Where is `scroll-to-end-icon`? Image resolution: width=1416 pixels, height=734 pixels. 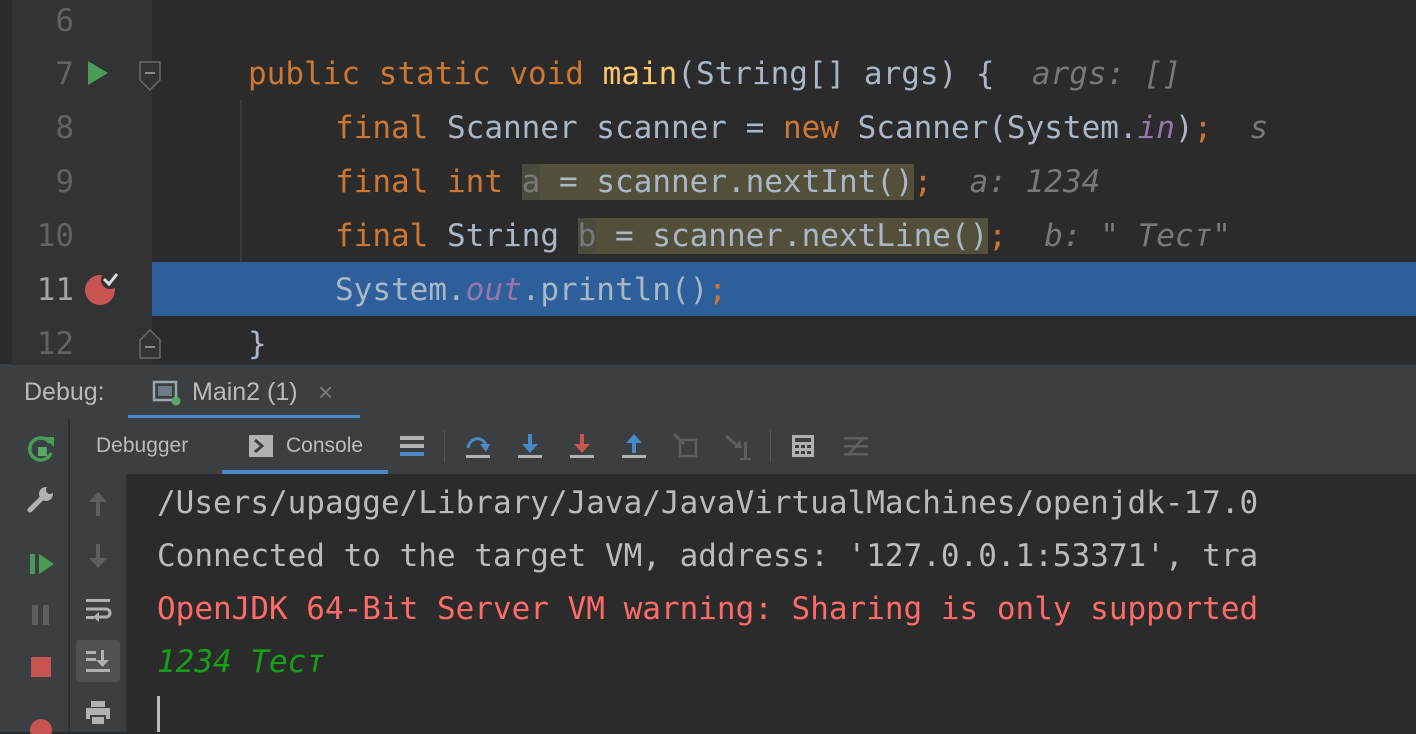 scroll-to-end-icon is located at coordinates (98, 661).